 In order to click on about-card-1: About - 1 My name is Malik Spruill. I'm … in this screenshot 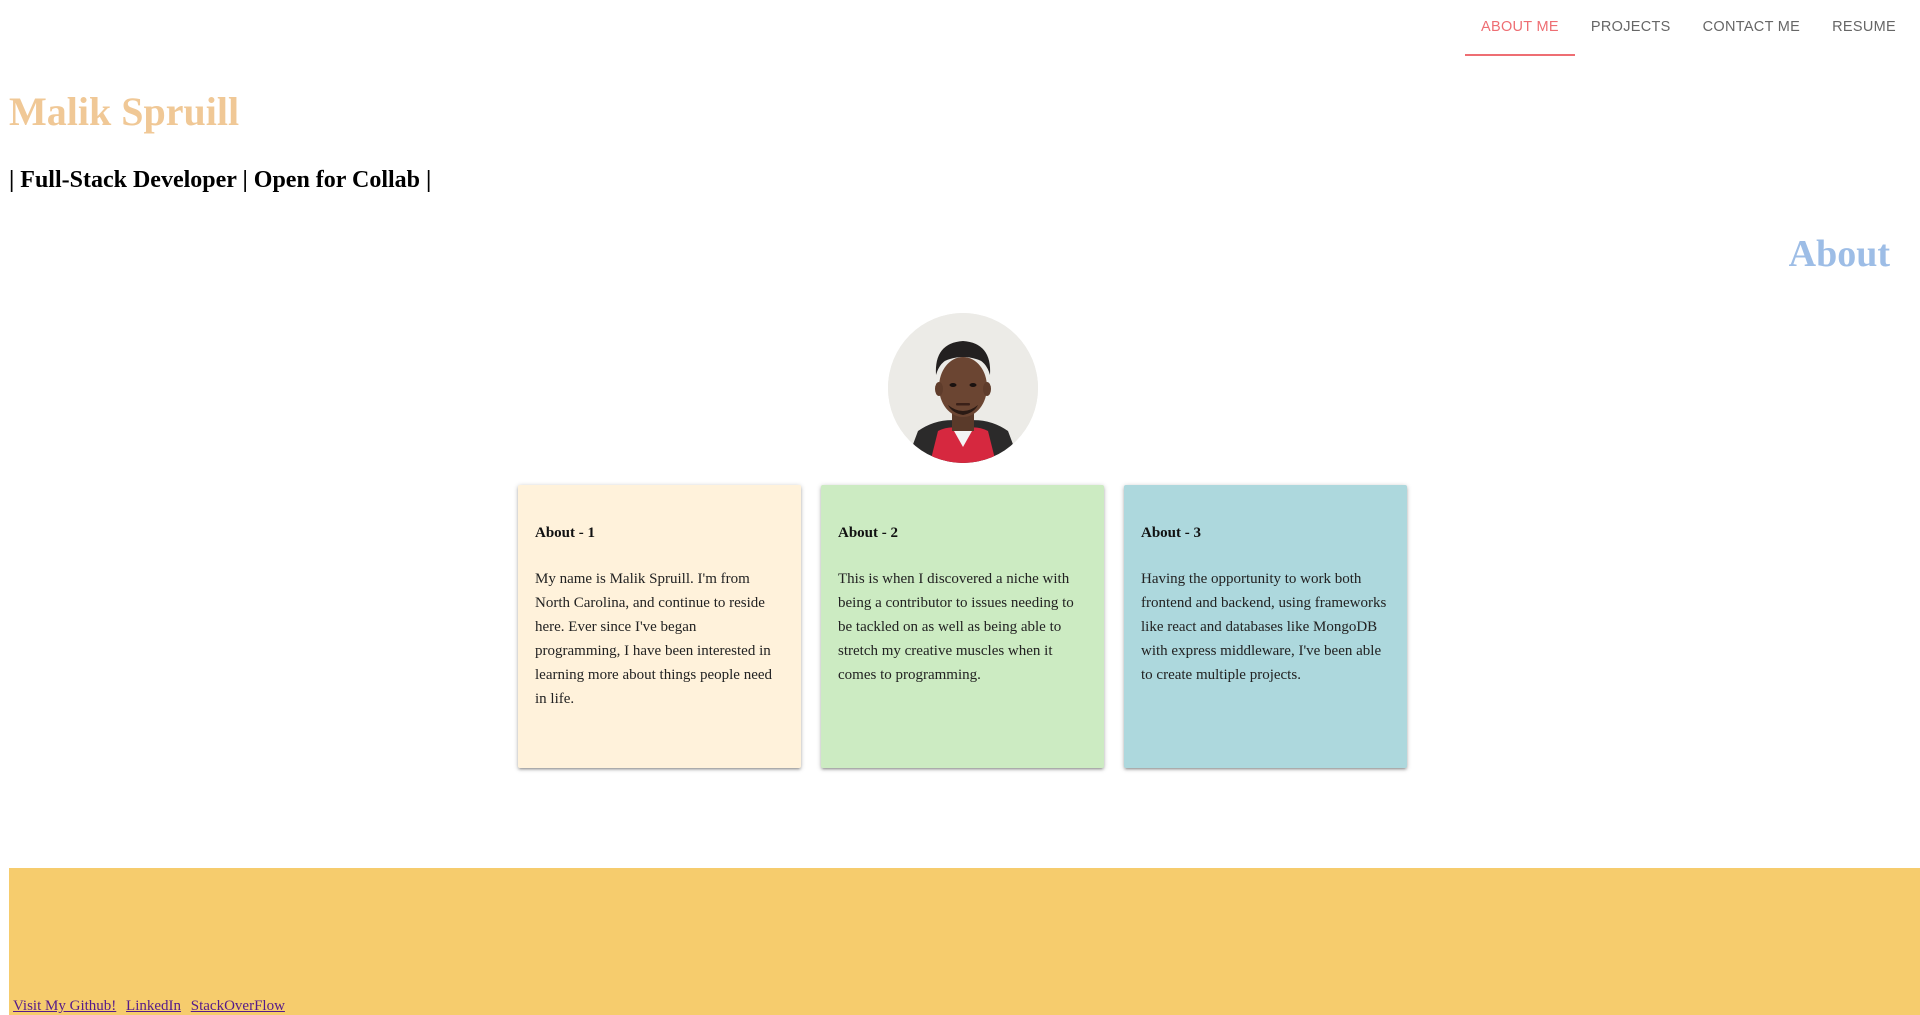, I will do `click(659, 626)`.